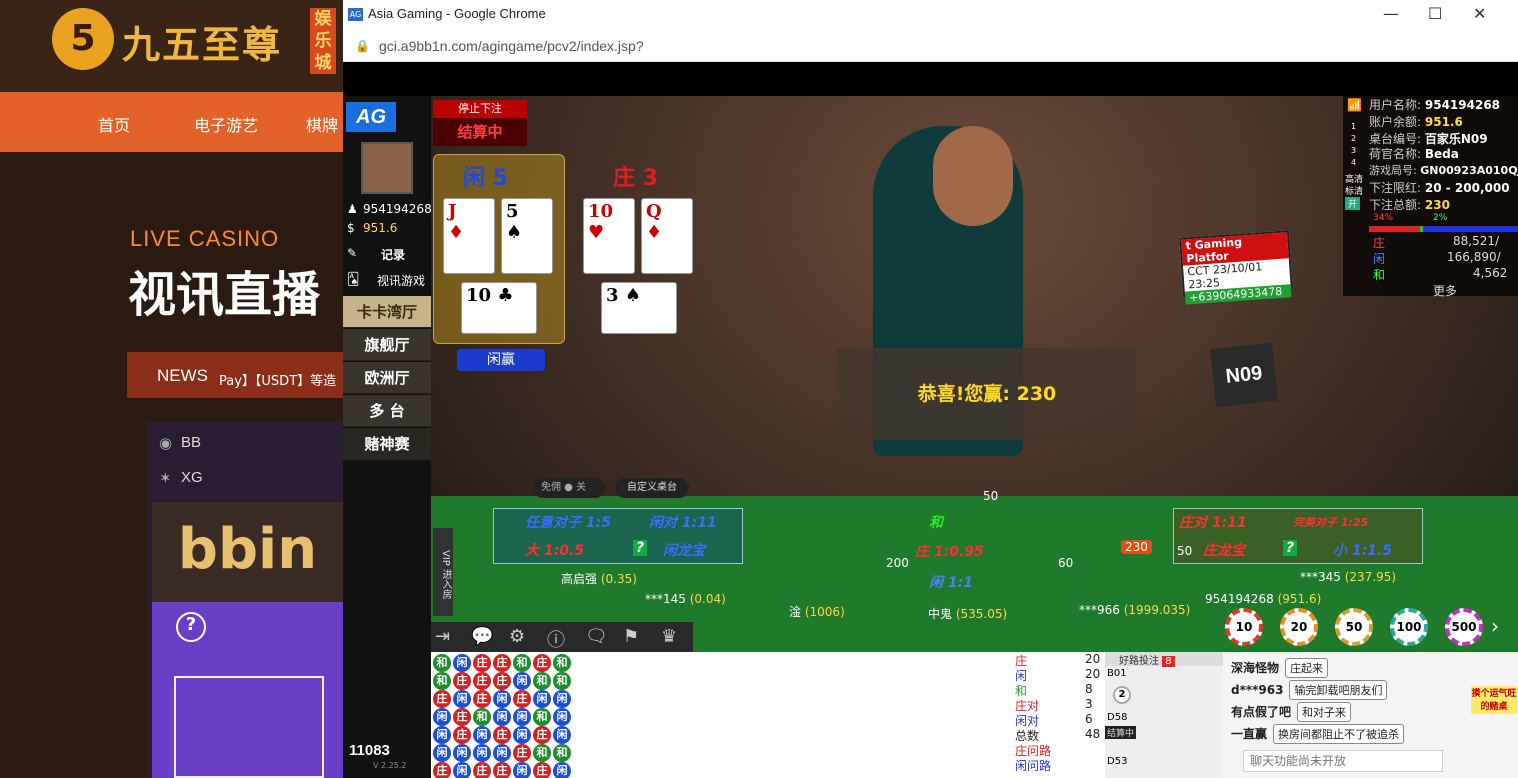 This screenshot has width=1518, height=778. Describe the element at coordinates (968, 614) in the screenshot. I see `seat-player-4: 中鬼 (535.05)` at that location.